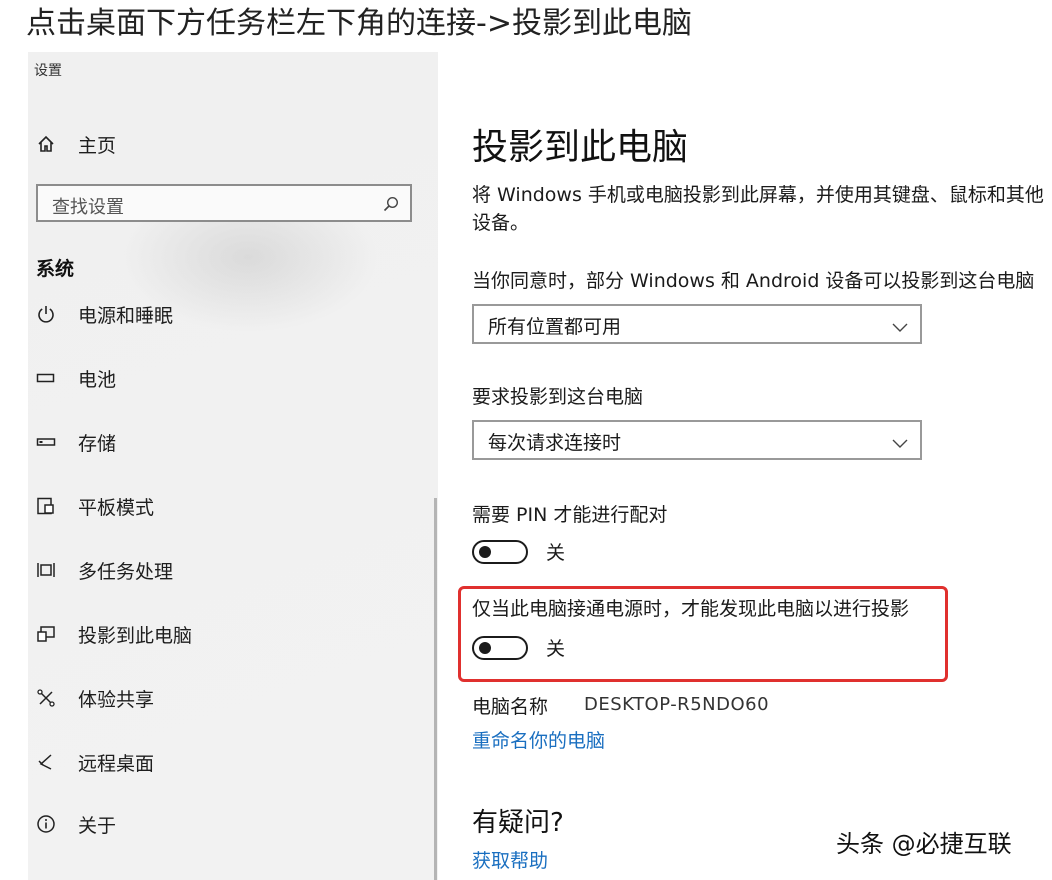  I want to click on sidebar-item-remote-desktop: 远程桌面, so click(95, 762).